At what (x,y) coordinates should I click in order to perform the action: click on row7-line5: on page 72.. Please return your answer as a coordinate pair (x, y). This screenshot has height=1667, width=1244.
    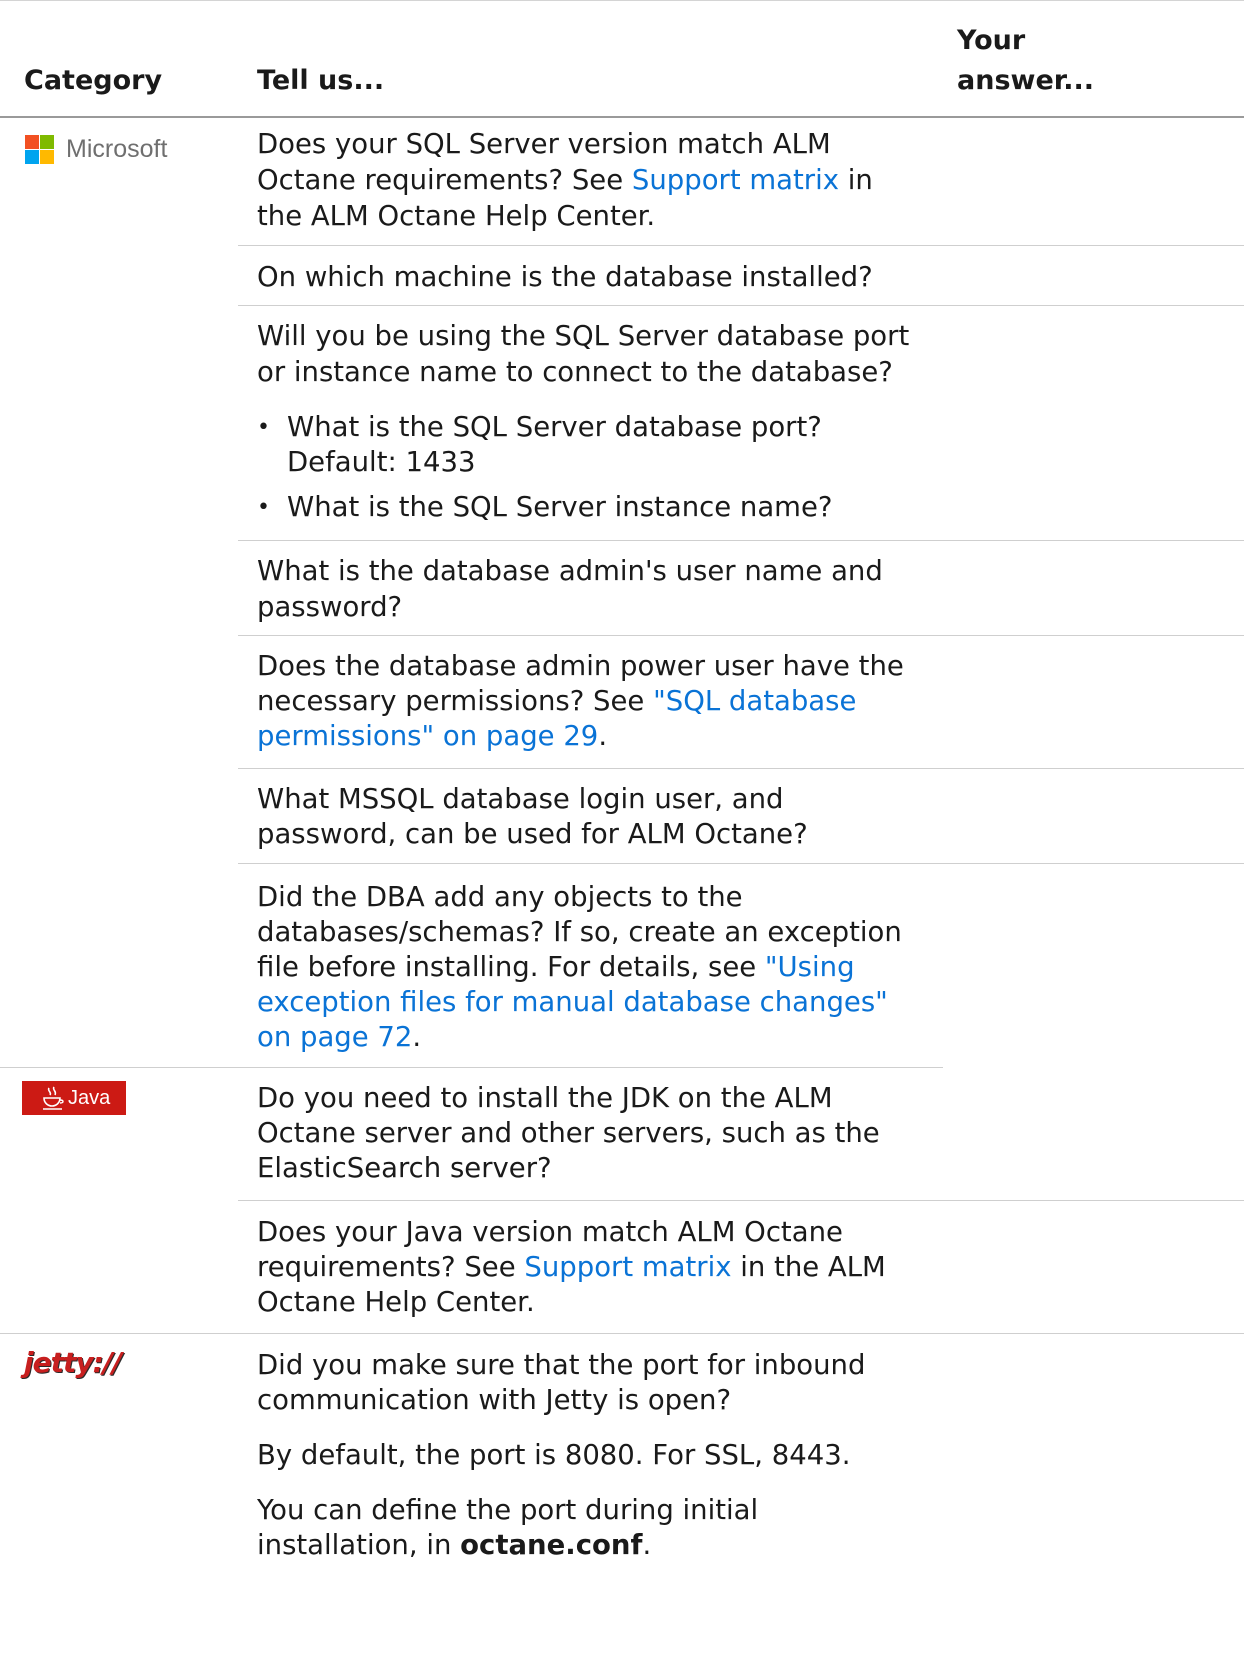
    Looking at the image, I should click on (339, 1037).